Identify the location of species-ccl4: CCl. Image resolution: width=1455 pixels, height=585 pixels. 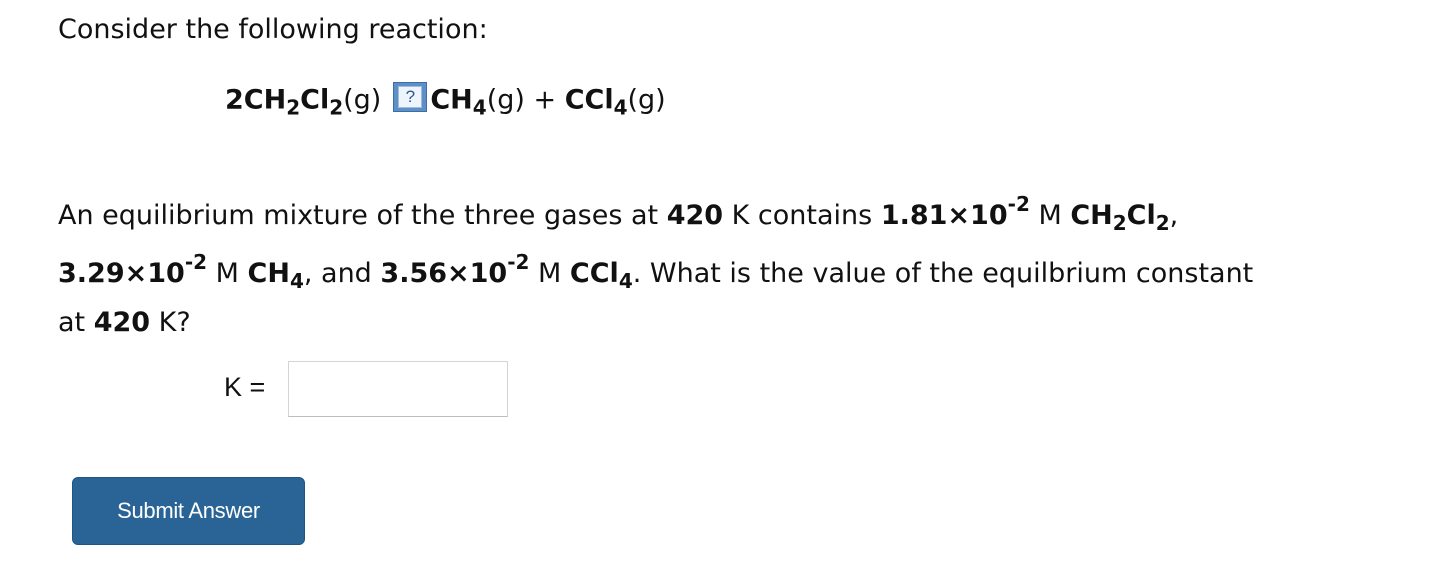
(594, 273).